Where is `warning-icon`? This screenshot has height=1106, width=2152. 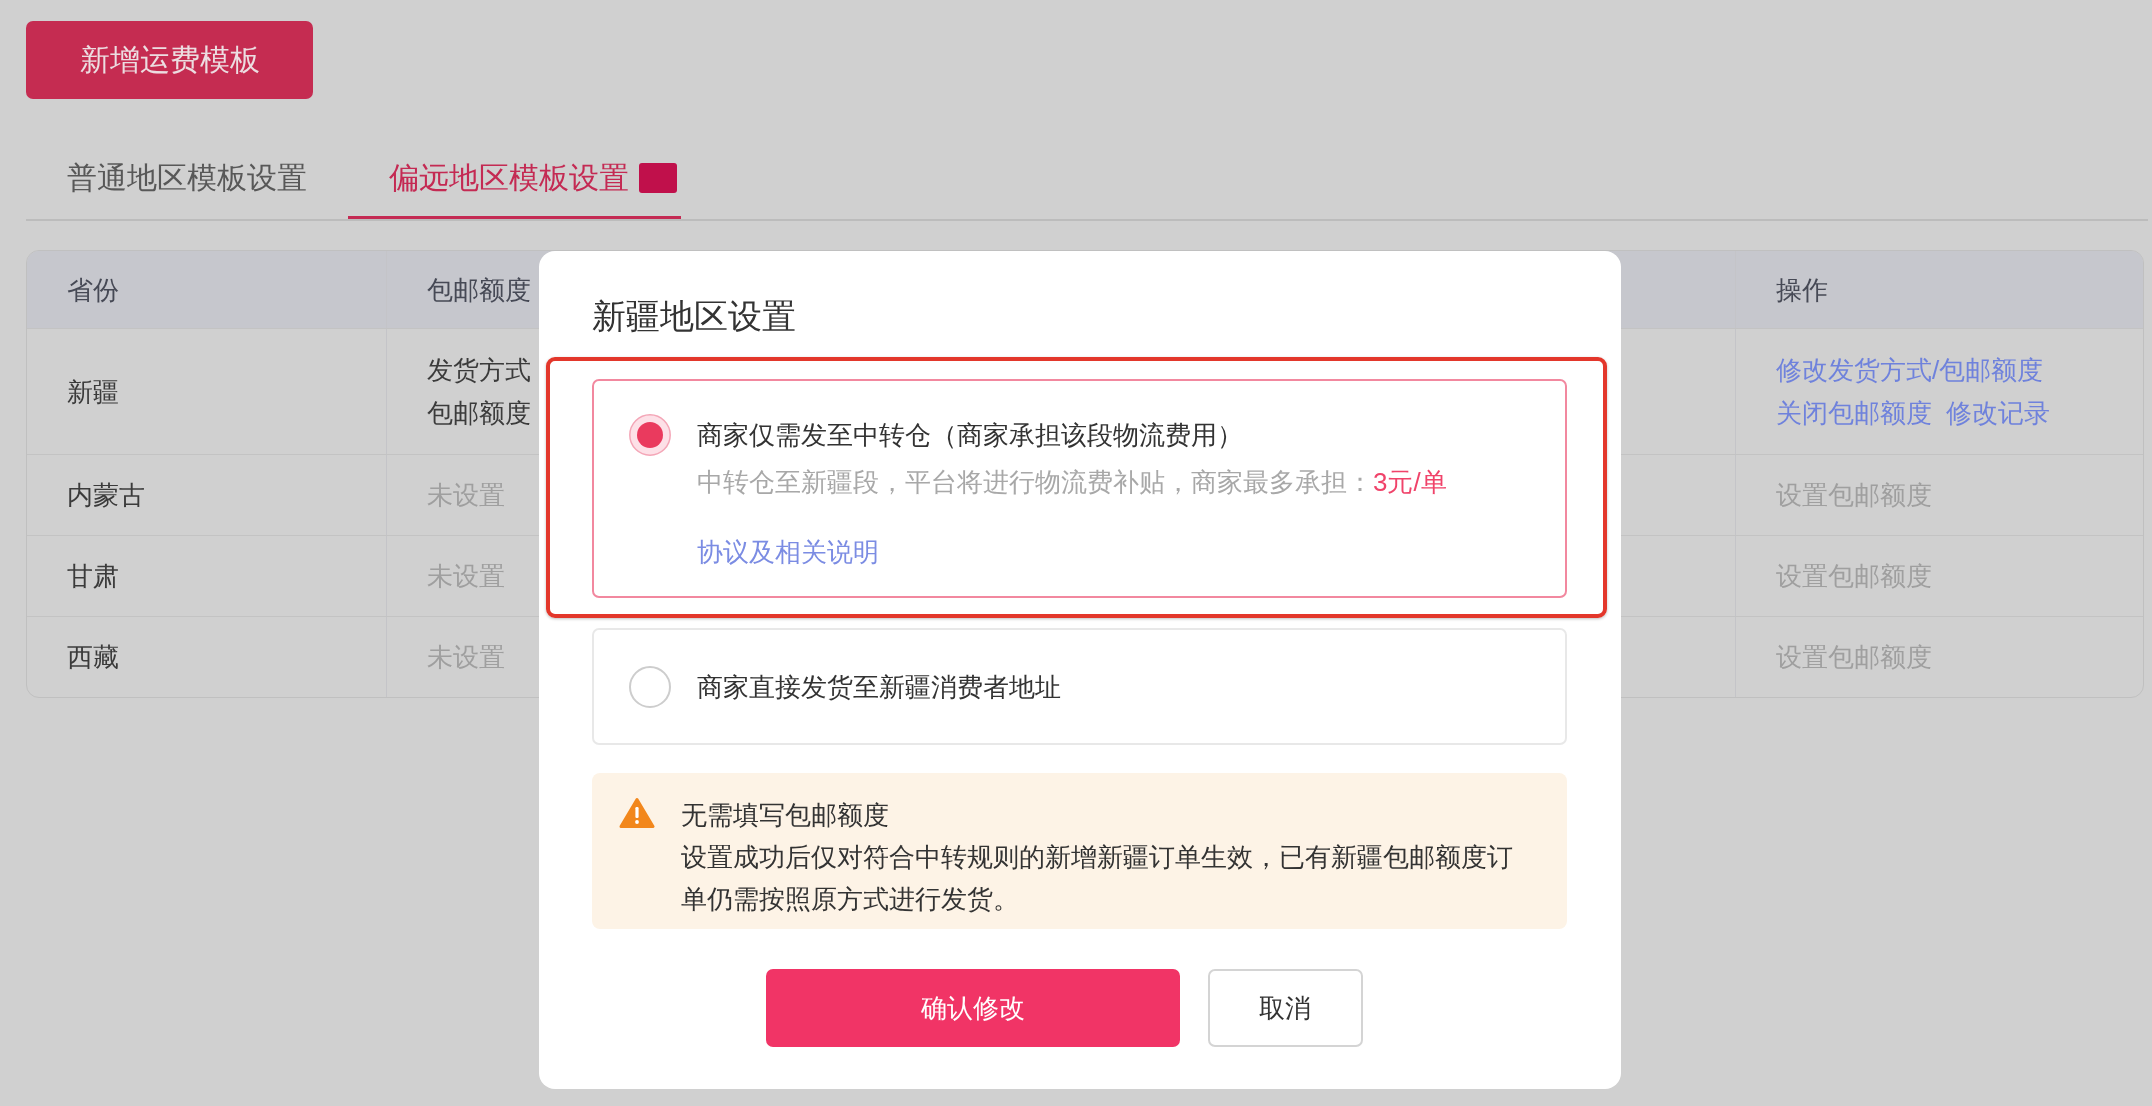
warning-icon is located at coordinates (637, 813).